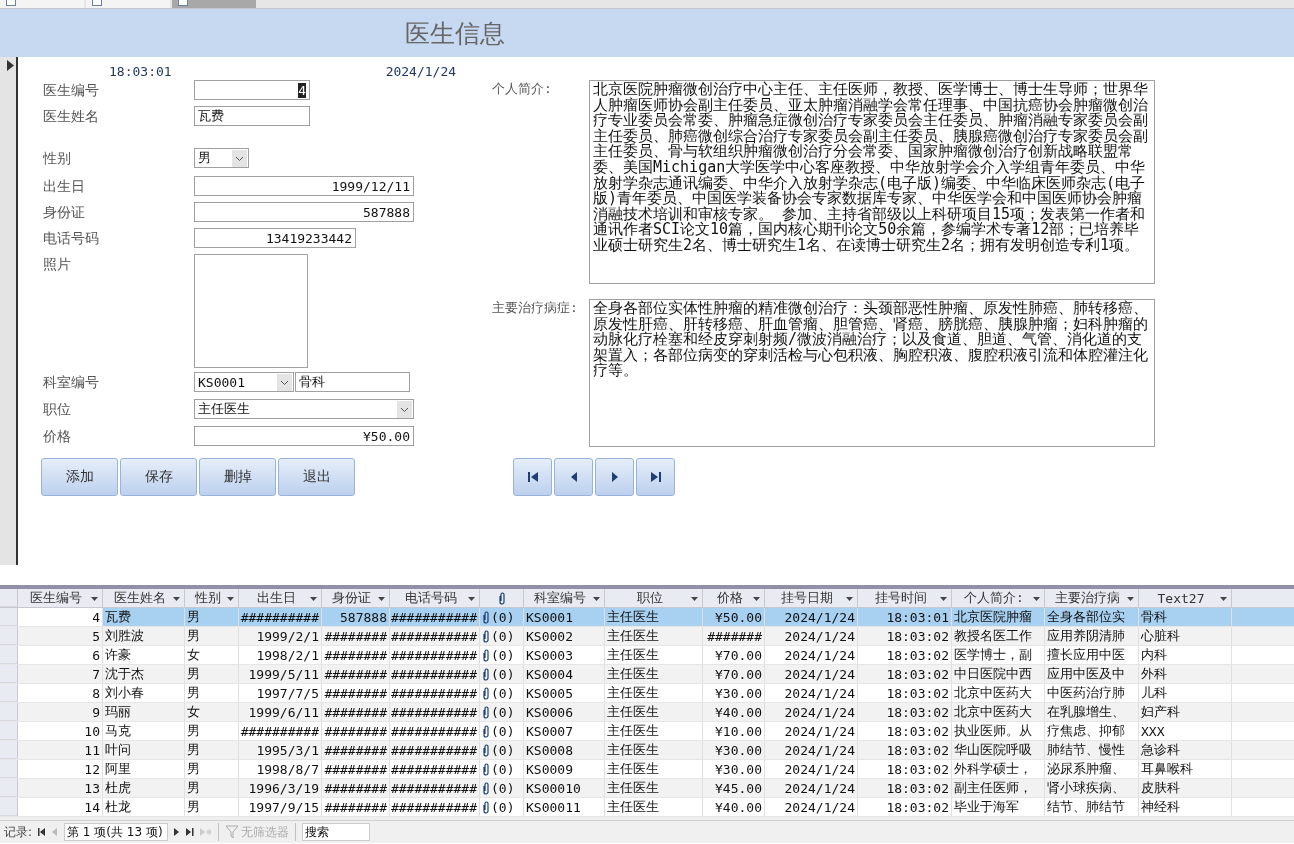 The width and height of the screenshot is (1294, 844). Describe the element at coordinates (356, 598) in the screenshot. I see `column-header: 身份证` at that location.